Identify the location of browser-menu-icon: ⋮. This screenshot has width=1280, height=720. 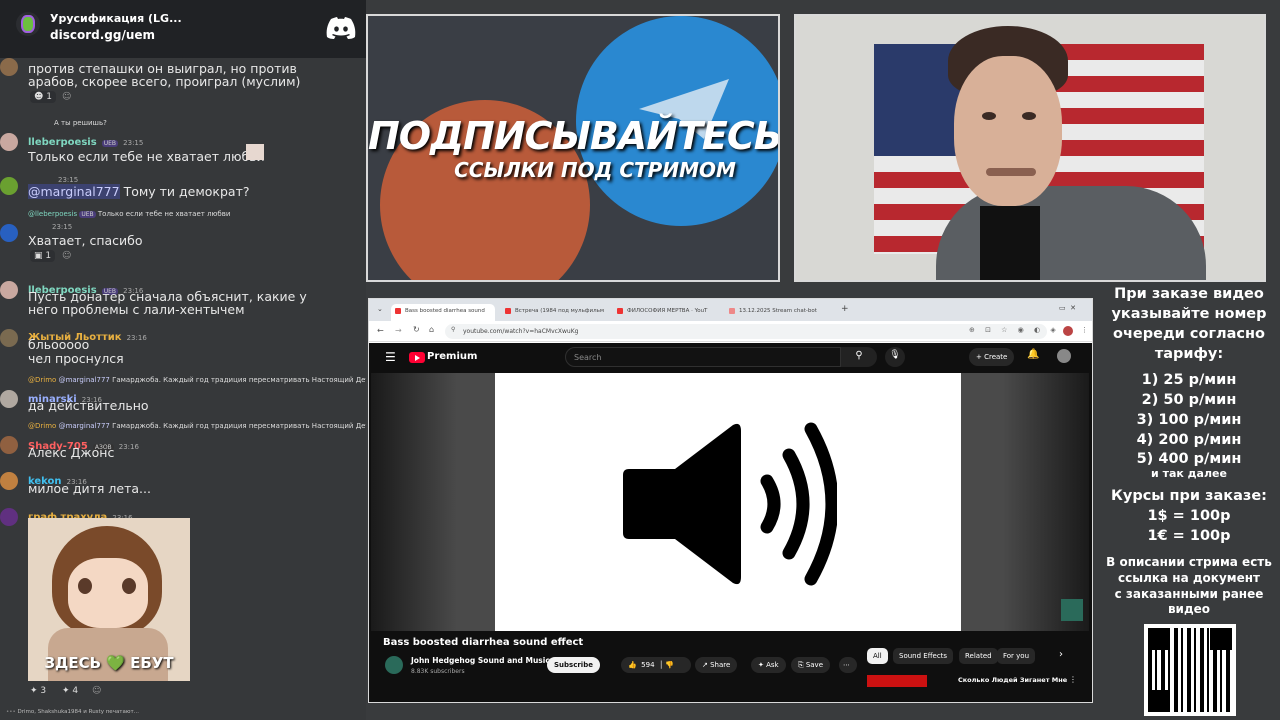
(1084, 330).